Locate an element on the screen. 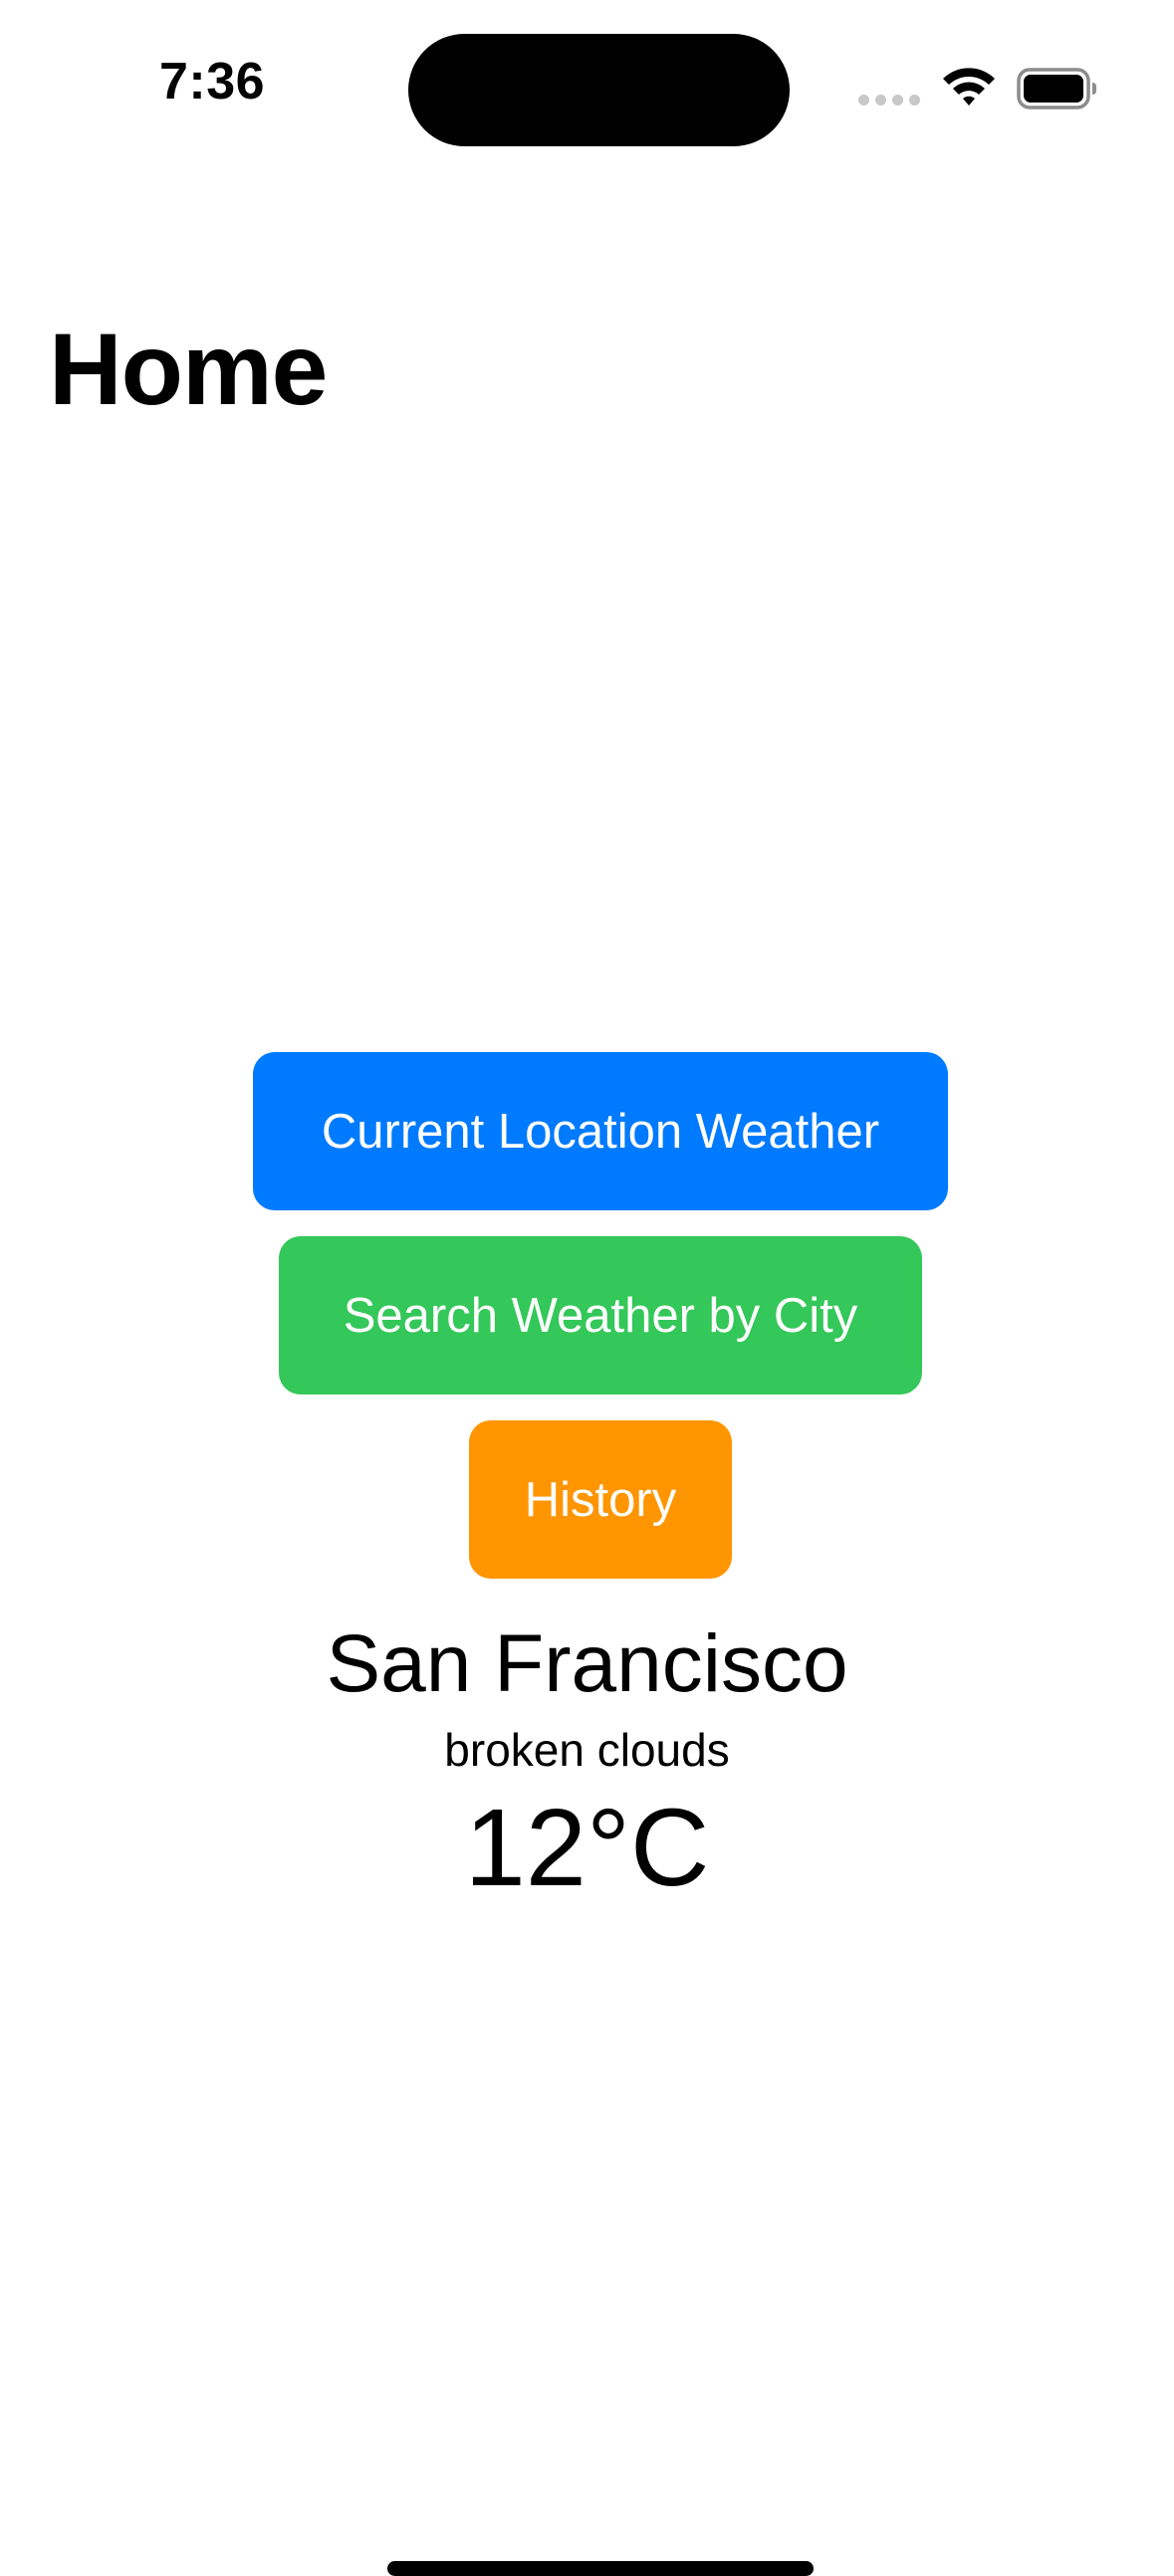  status-time: 7:36 is located at coordinates (212, 81).